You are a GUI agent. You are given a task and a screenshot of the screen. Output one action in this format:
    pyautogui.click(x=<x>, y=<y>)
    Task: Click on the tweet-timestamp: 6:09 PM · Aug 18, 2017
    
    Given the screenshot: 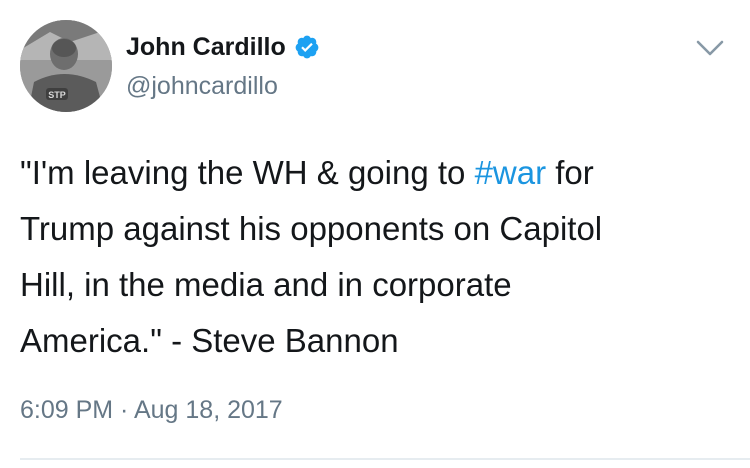 What is the action you would take?
    pyautogui.click(x=151, y=410)
    